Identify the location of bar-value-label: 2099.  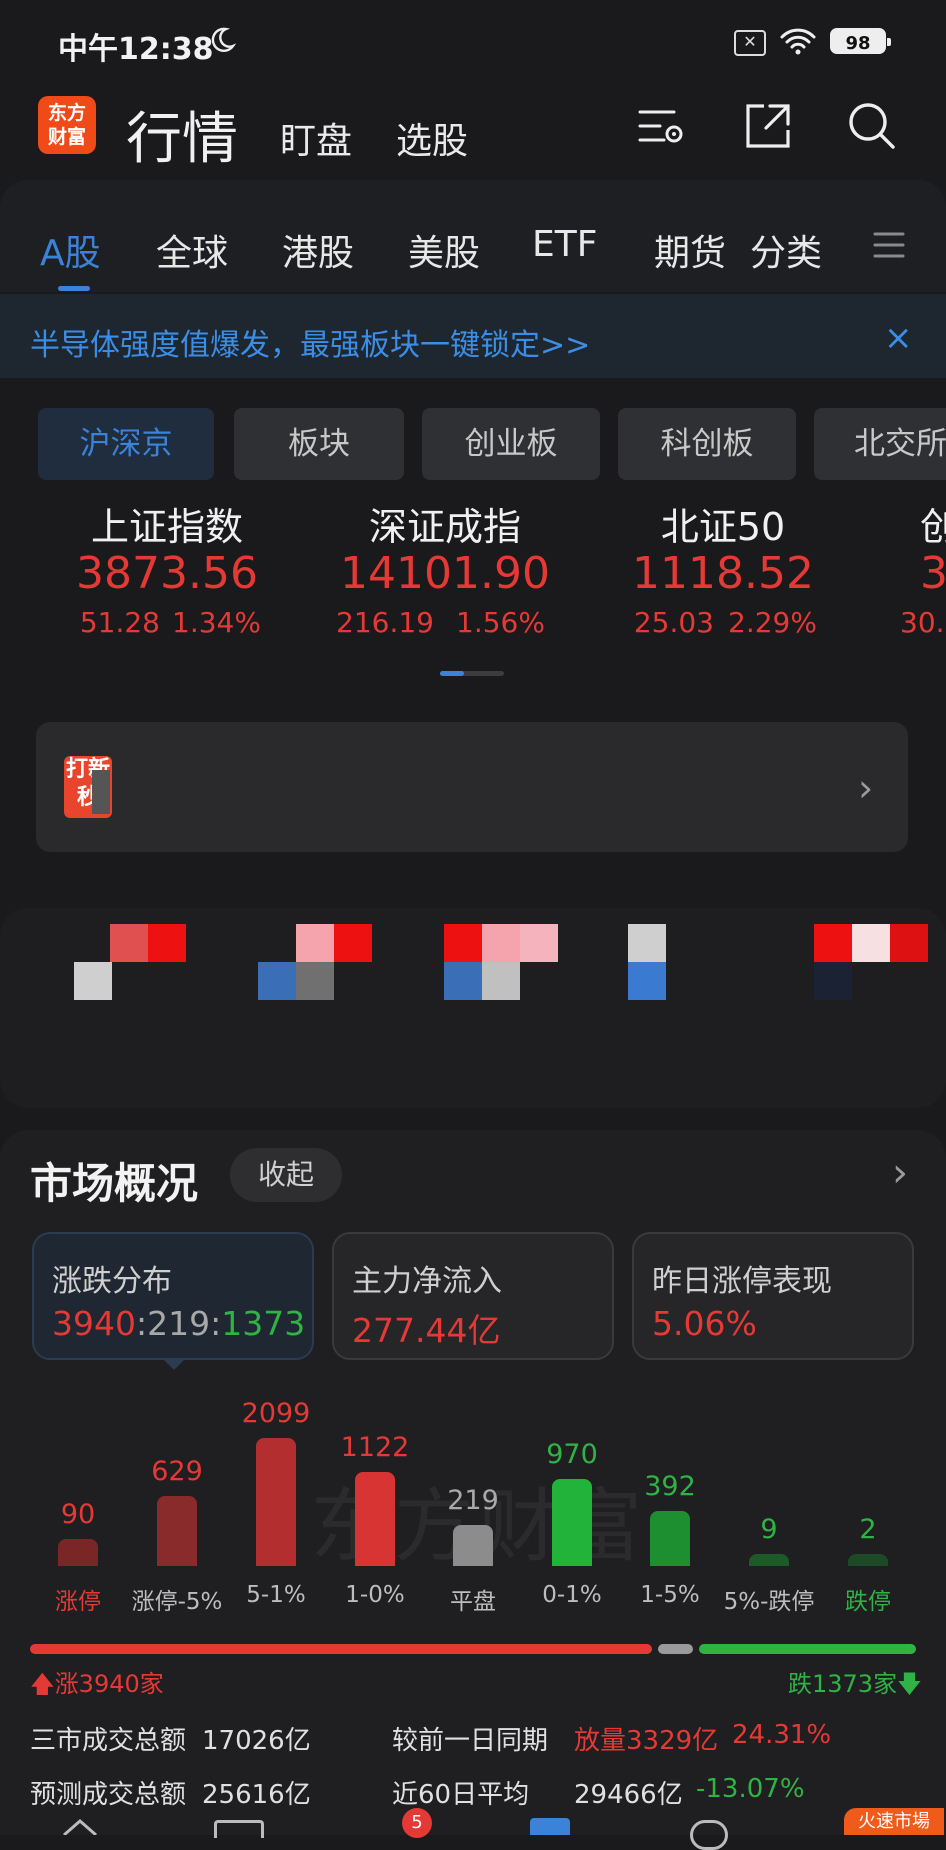
(276, 1413).